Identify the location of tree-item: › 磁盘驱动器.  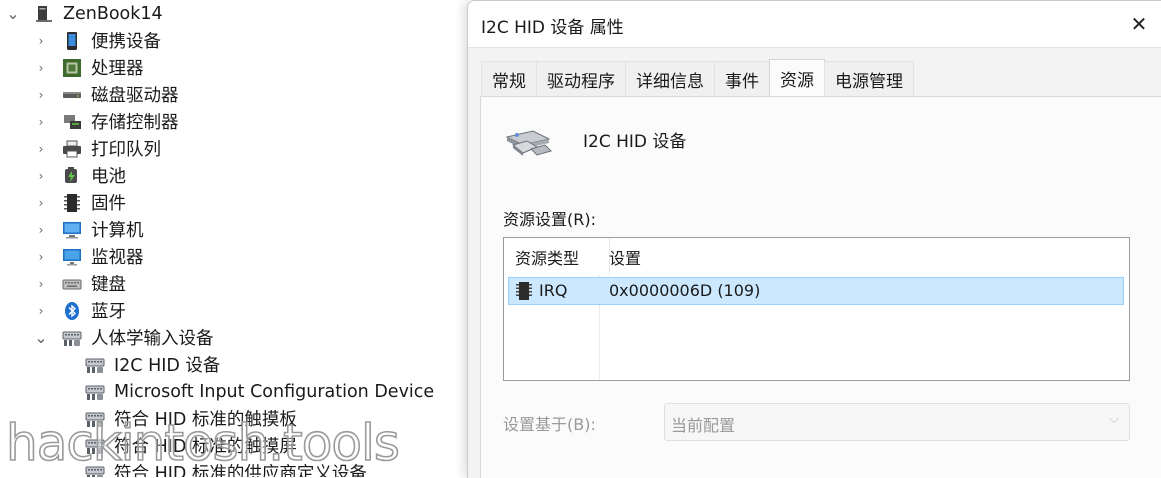
(106, 94).